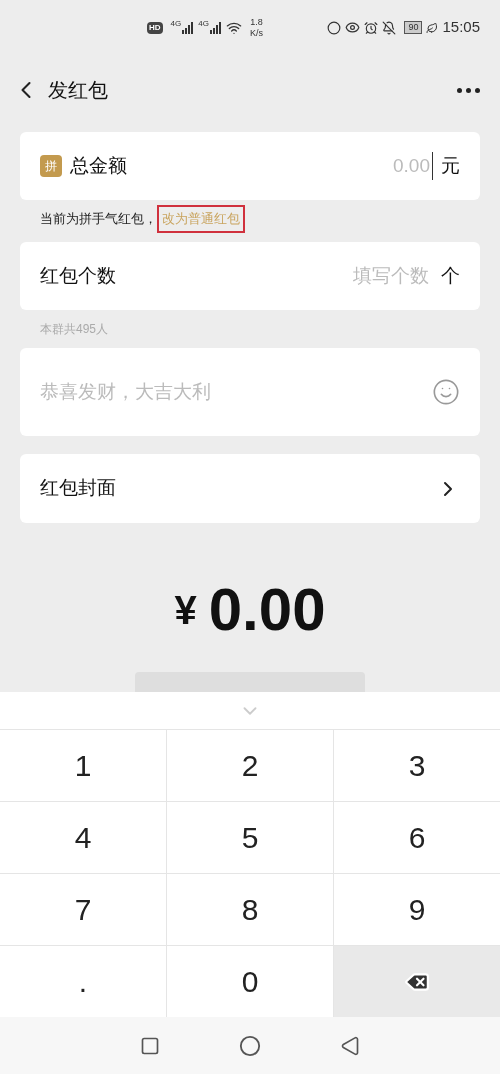 The width and height of the screenshot is (500, 1074). Describe the element at coordinates (250, 837) in the screenshot. I see `key-button: 5` at that location.